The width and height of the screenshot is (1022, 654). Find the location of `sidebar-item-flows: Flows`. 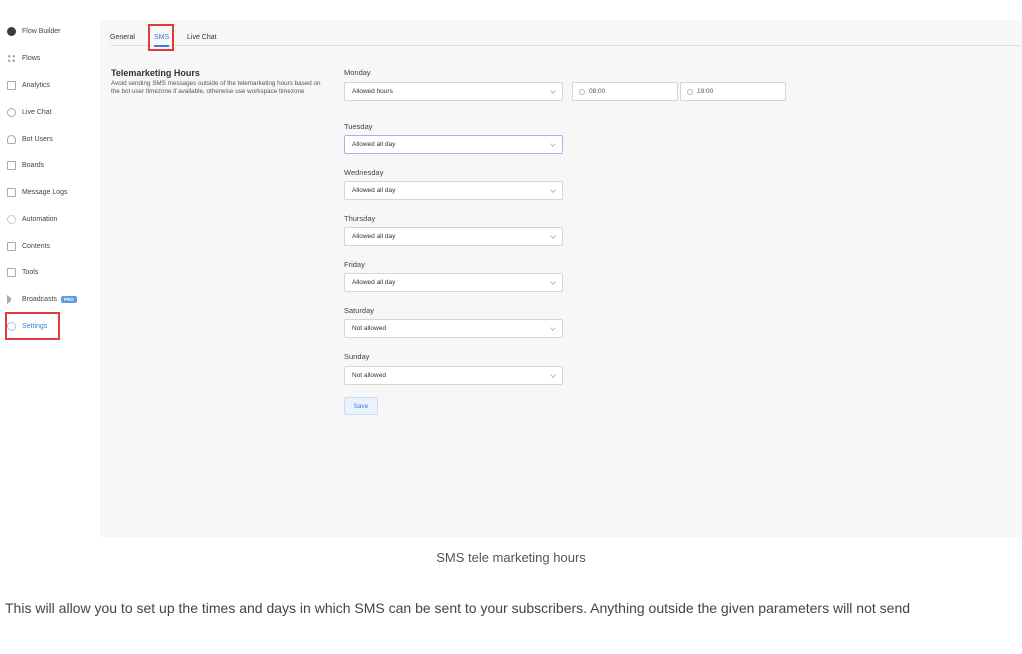

sidebar-item-flows: Flows is located at coordinates (23, 58).